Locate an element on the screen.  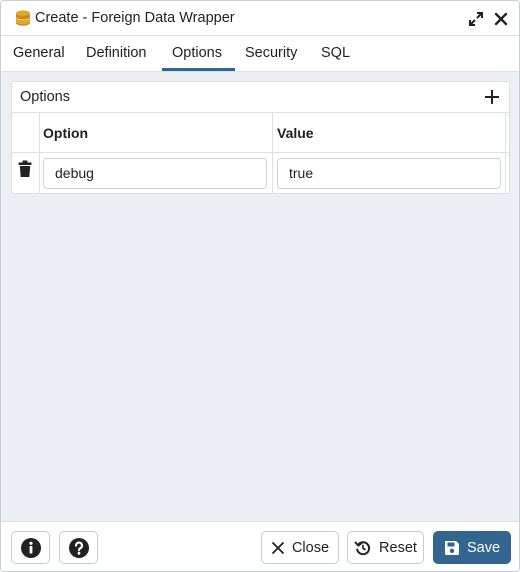
column-header-option: Option is located at coordinates (66, 133).